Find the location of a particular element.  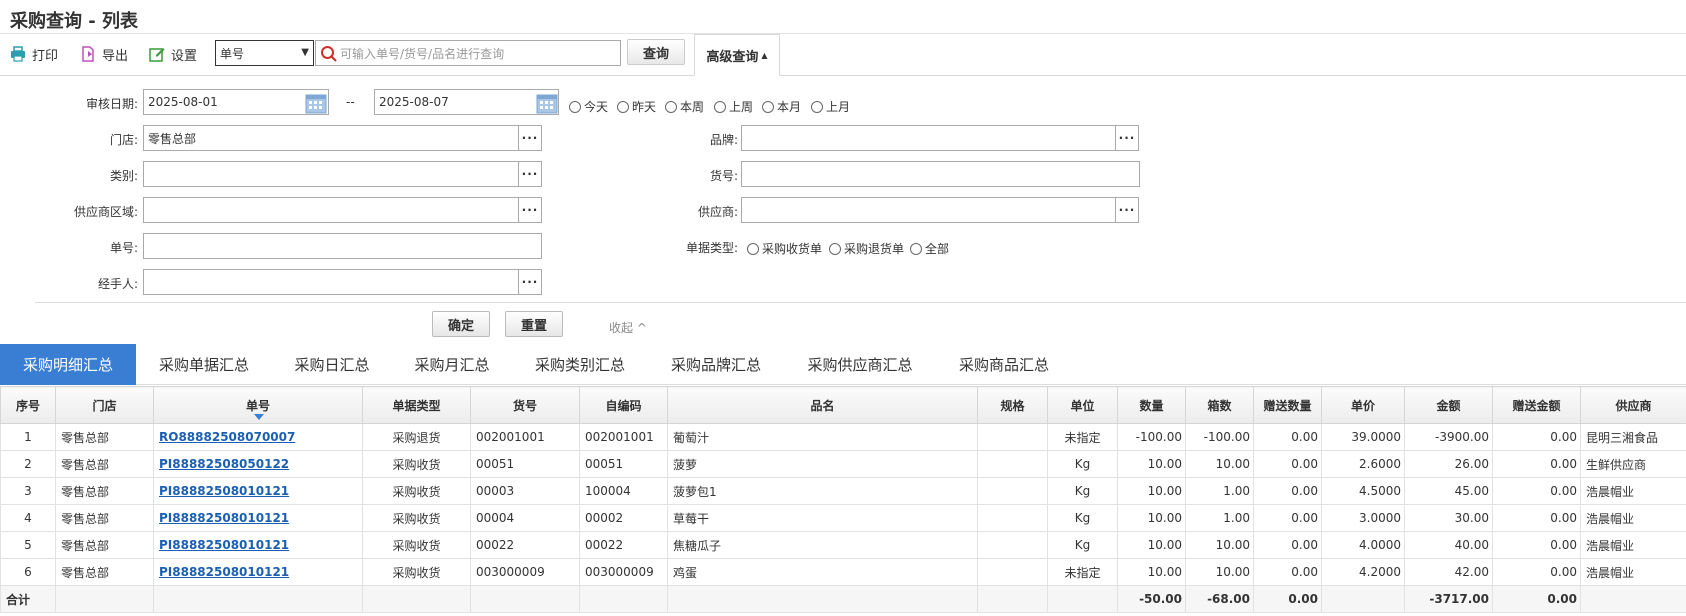

radio-all: 全部 is located at coordinates (929, 248).